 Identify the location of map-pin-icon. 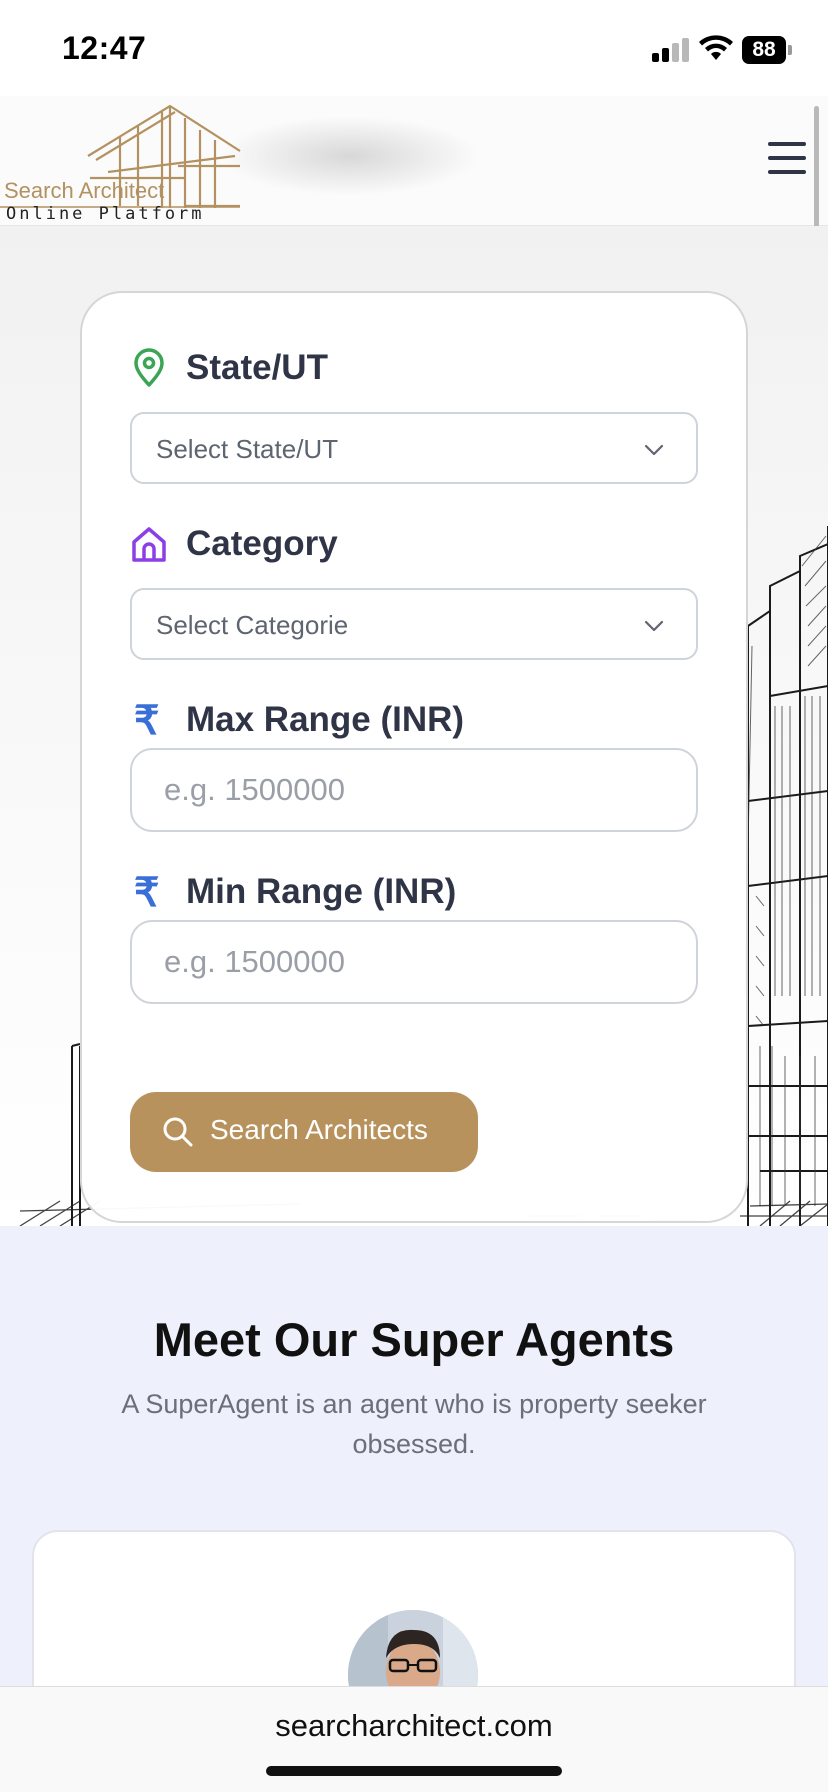
(149, 367).